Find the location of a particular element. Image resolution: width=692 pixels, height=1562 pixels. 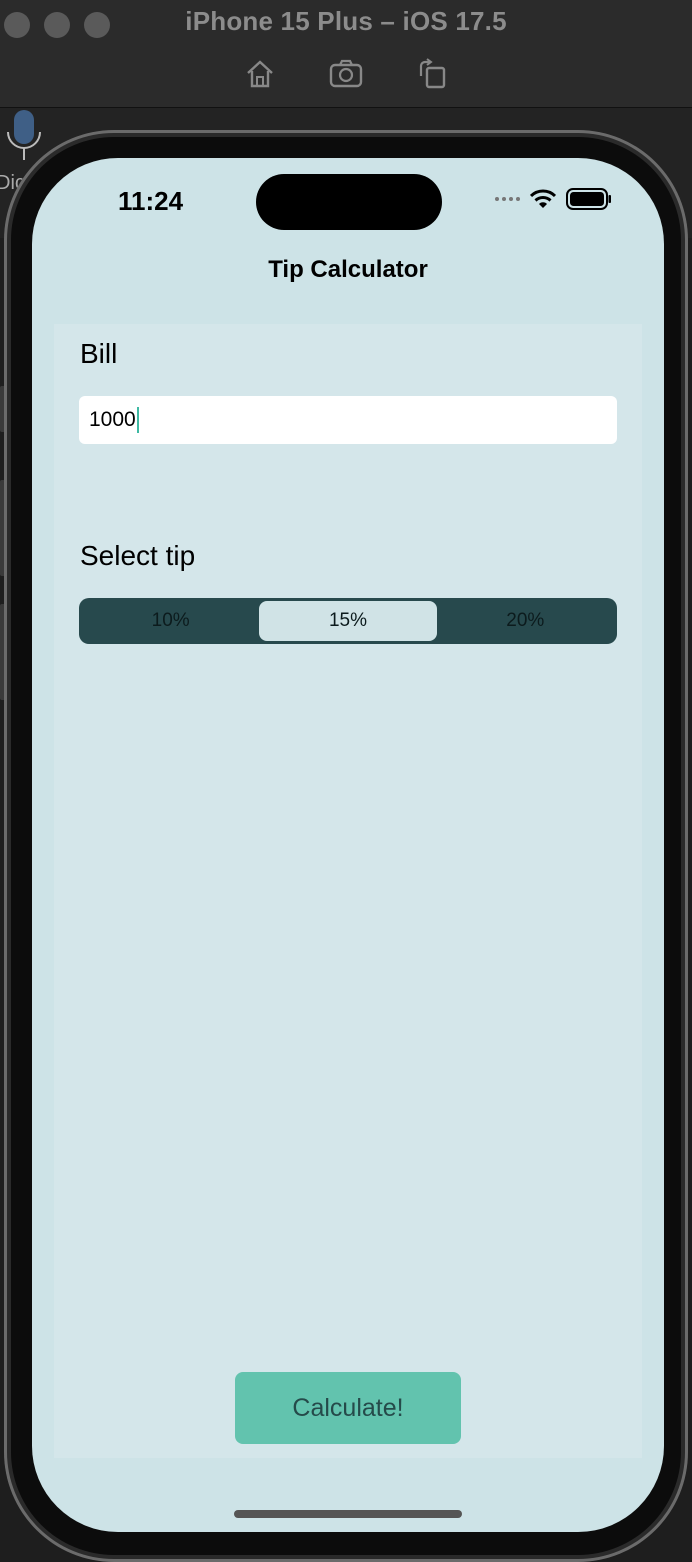

tip-option-20: 20% is located at coordinates (525, 621).